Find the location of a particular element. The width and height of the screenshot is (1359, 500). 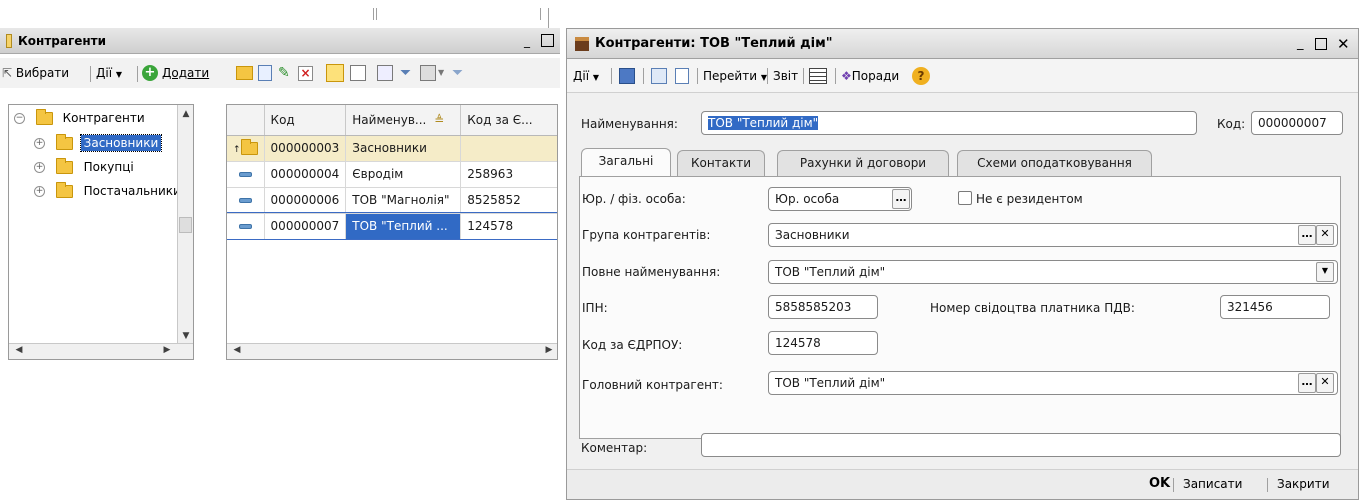

non-resident-checkbox is located at coordinates (965, 198).